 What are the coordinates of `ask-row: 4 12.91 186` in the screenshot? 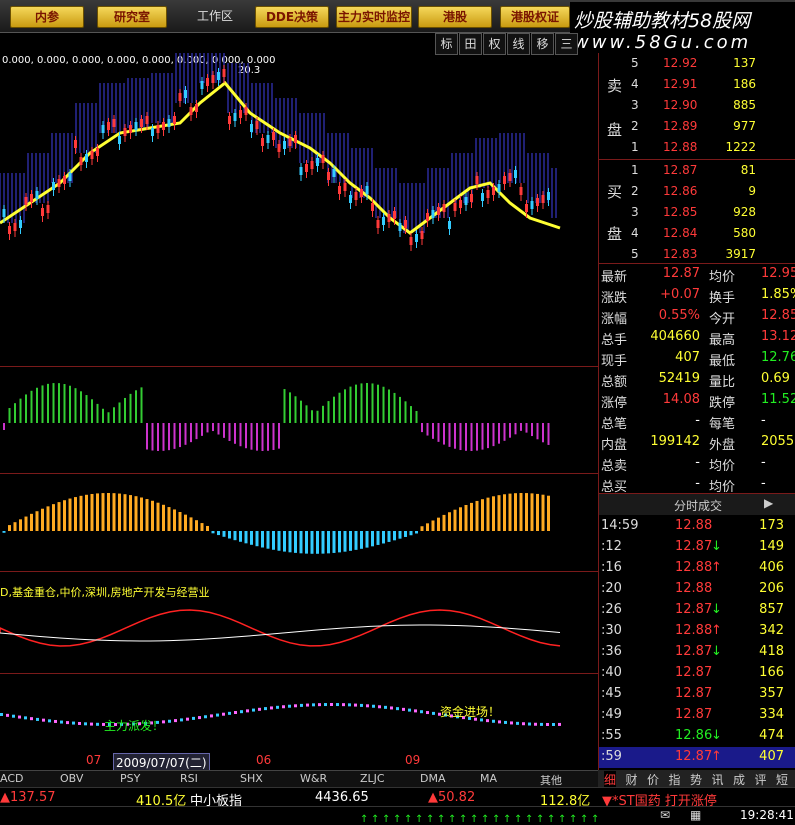 It's located at (697, 84).